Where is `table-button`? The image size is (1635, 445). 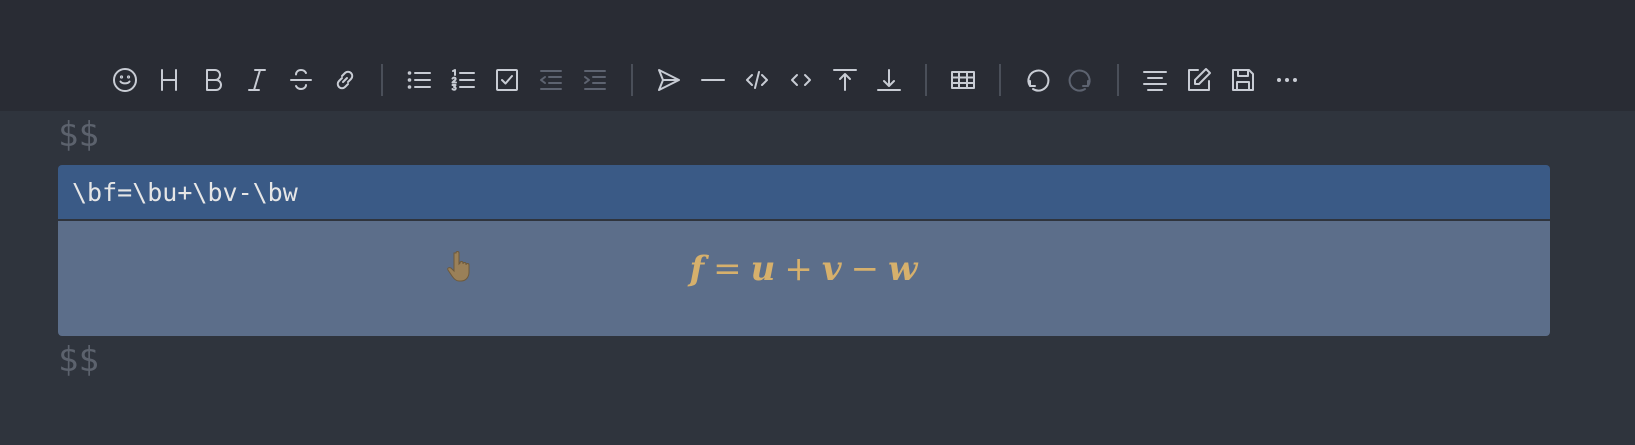
table-button is located at coordinates (963, 80).